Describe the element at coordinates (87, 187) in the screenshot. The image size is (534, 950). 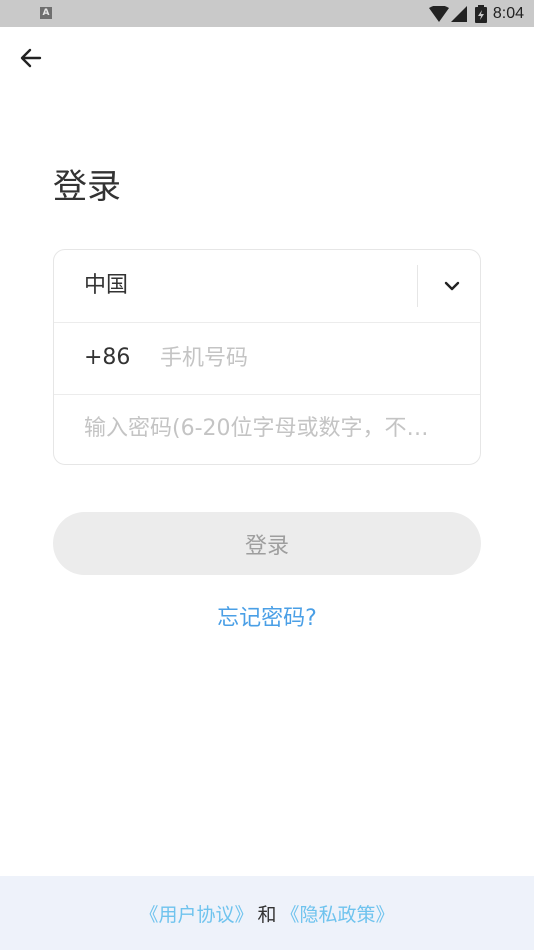
I see `page-title: 登录` at that location.